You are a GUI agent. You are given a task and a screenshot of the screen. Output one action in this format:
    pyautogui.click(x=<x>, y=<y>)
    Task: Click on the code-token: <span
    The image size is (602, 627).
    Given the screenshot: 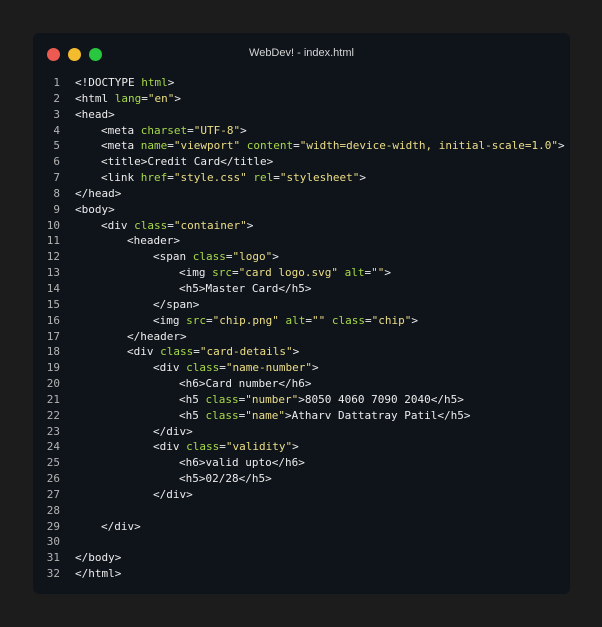 What is the action you would take?
    pyautogui.click(x=173, y=257)
    